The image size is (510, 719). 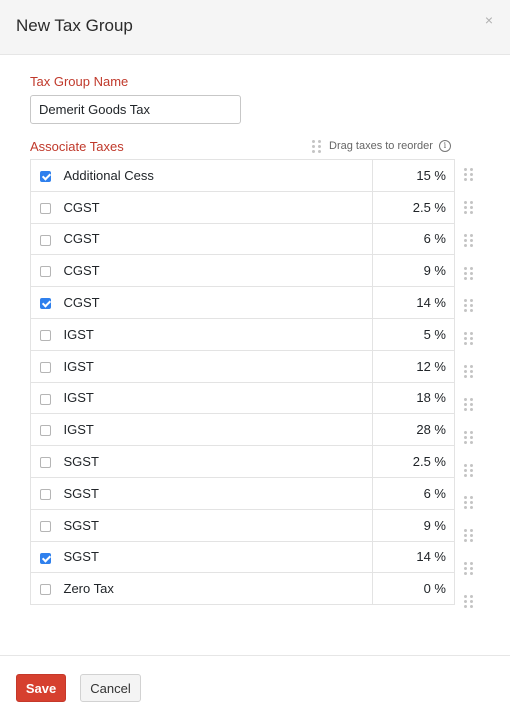 I want to click on tax-name: Zero Tax, so click(x=213, y=589).